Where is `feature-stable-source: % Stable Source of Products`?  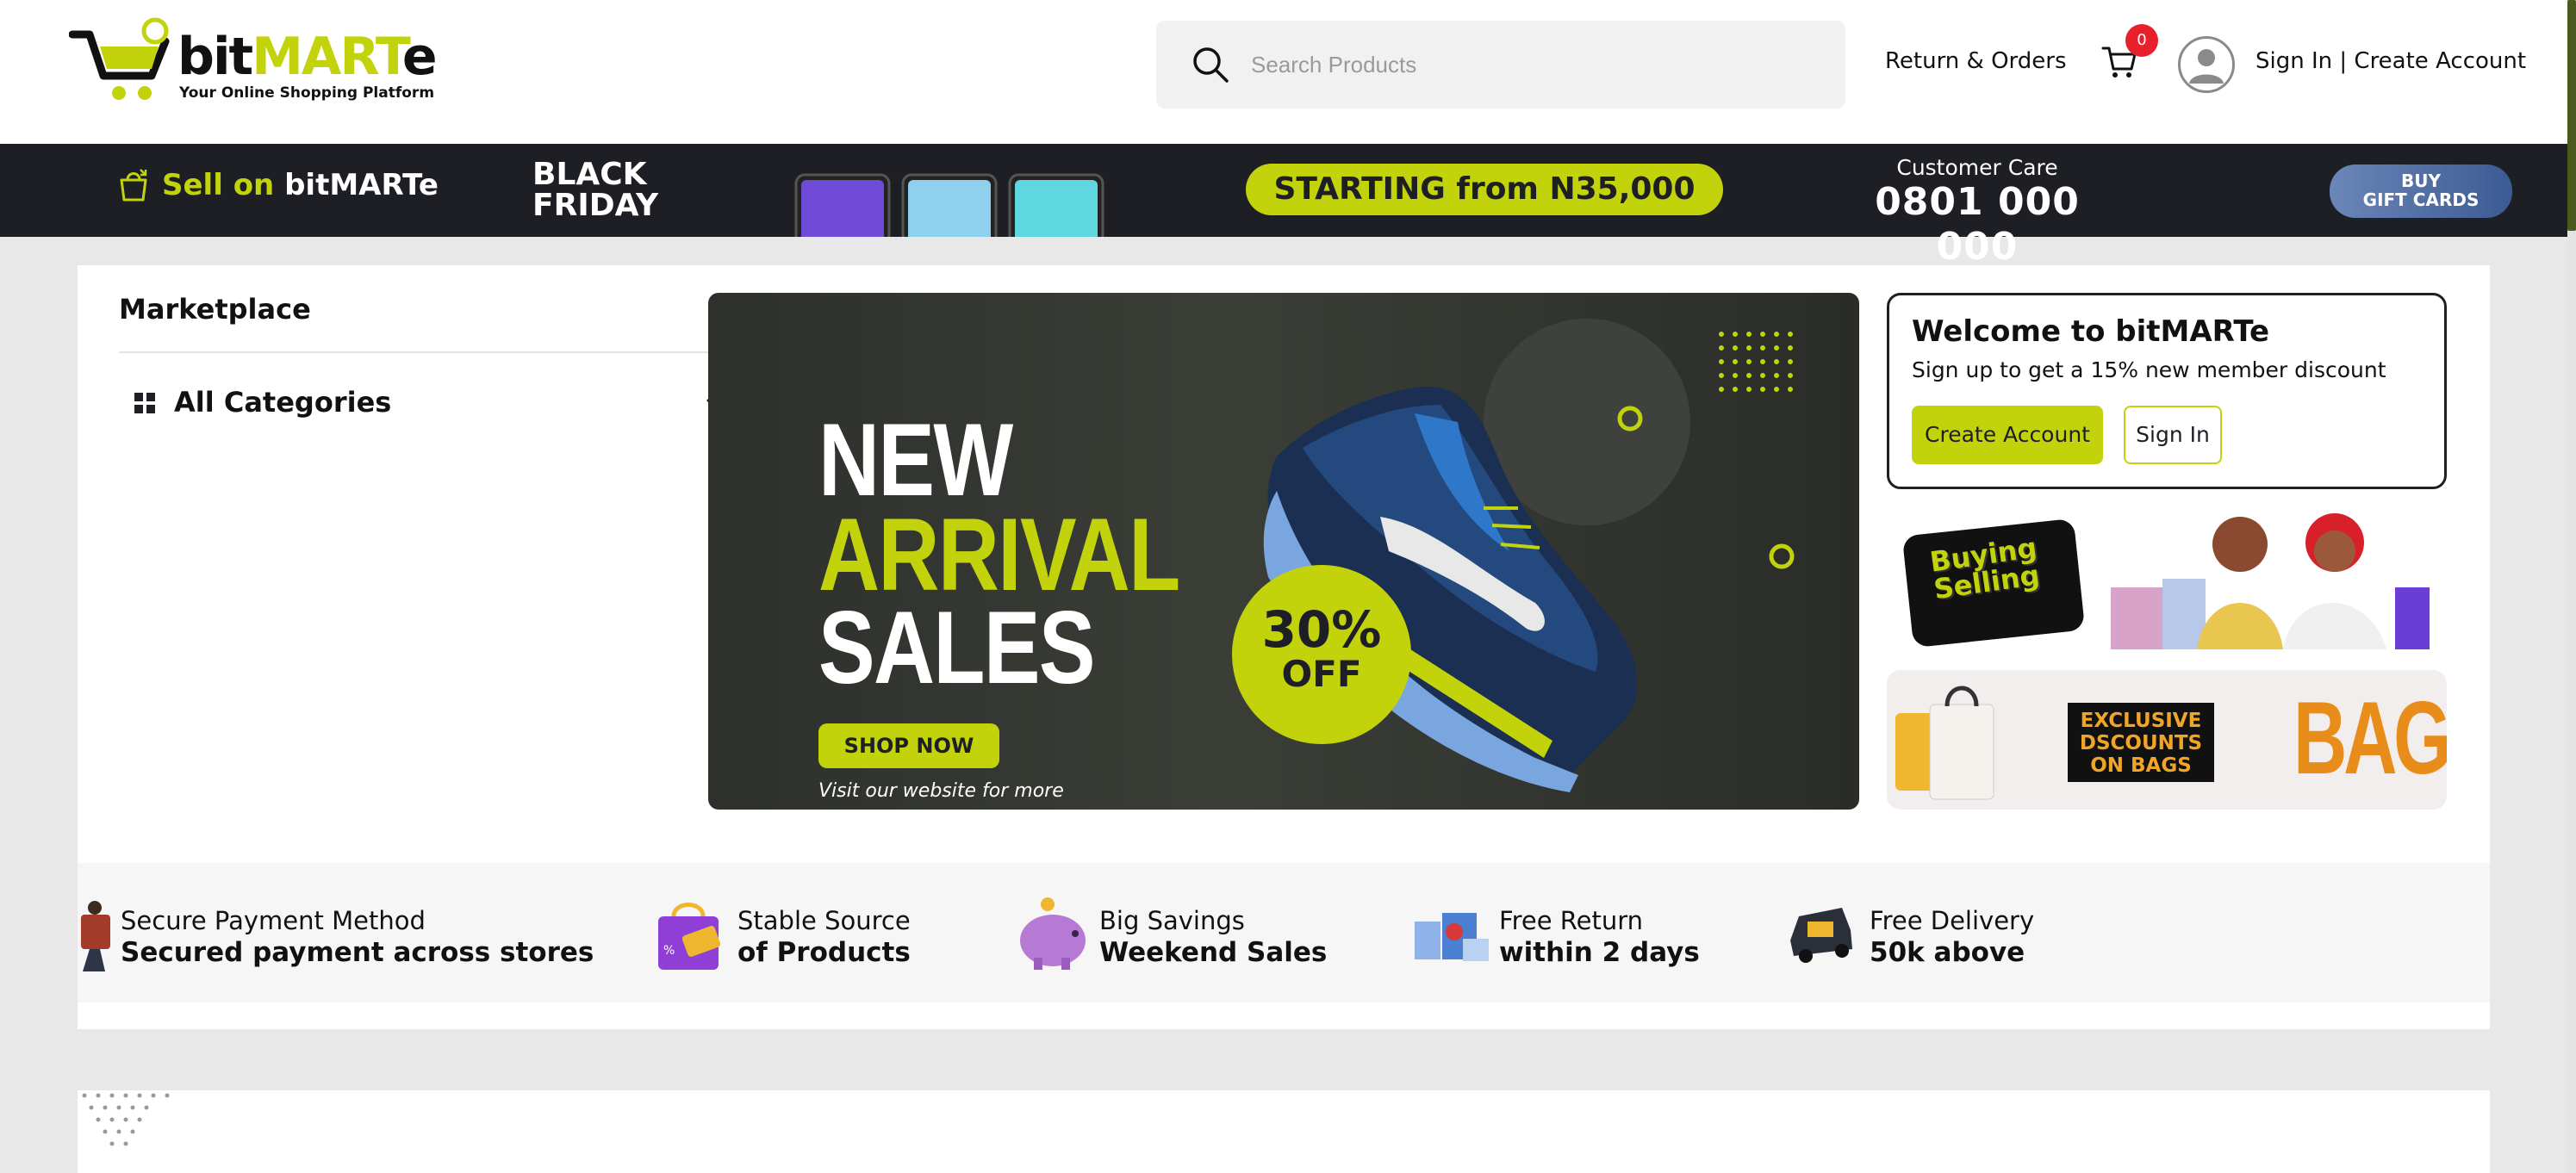 feature-stable-source: % Stable Source of Products is located at coordinates (797, 935).